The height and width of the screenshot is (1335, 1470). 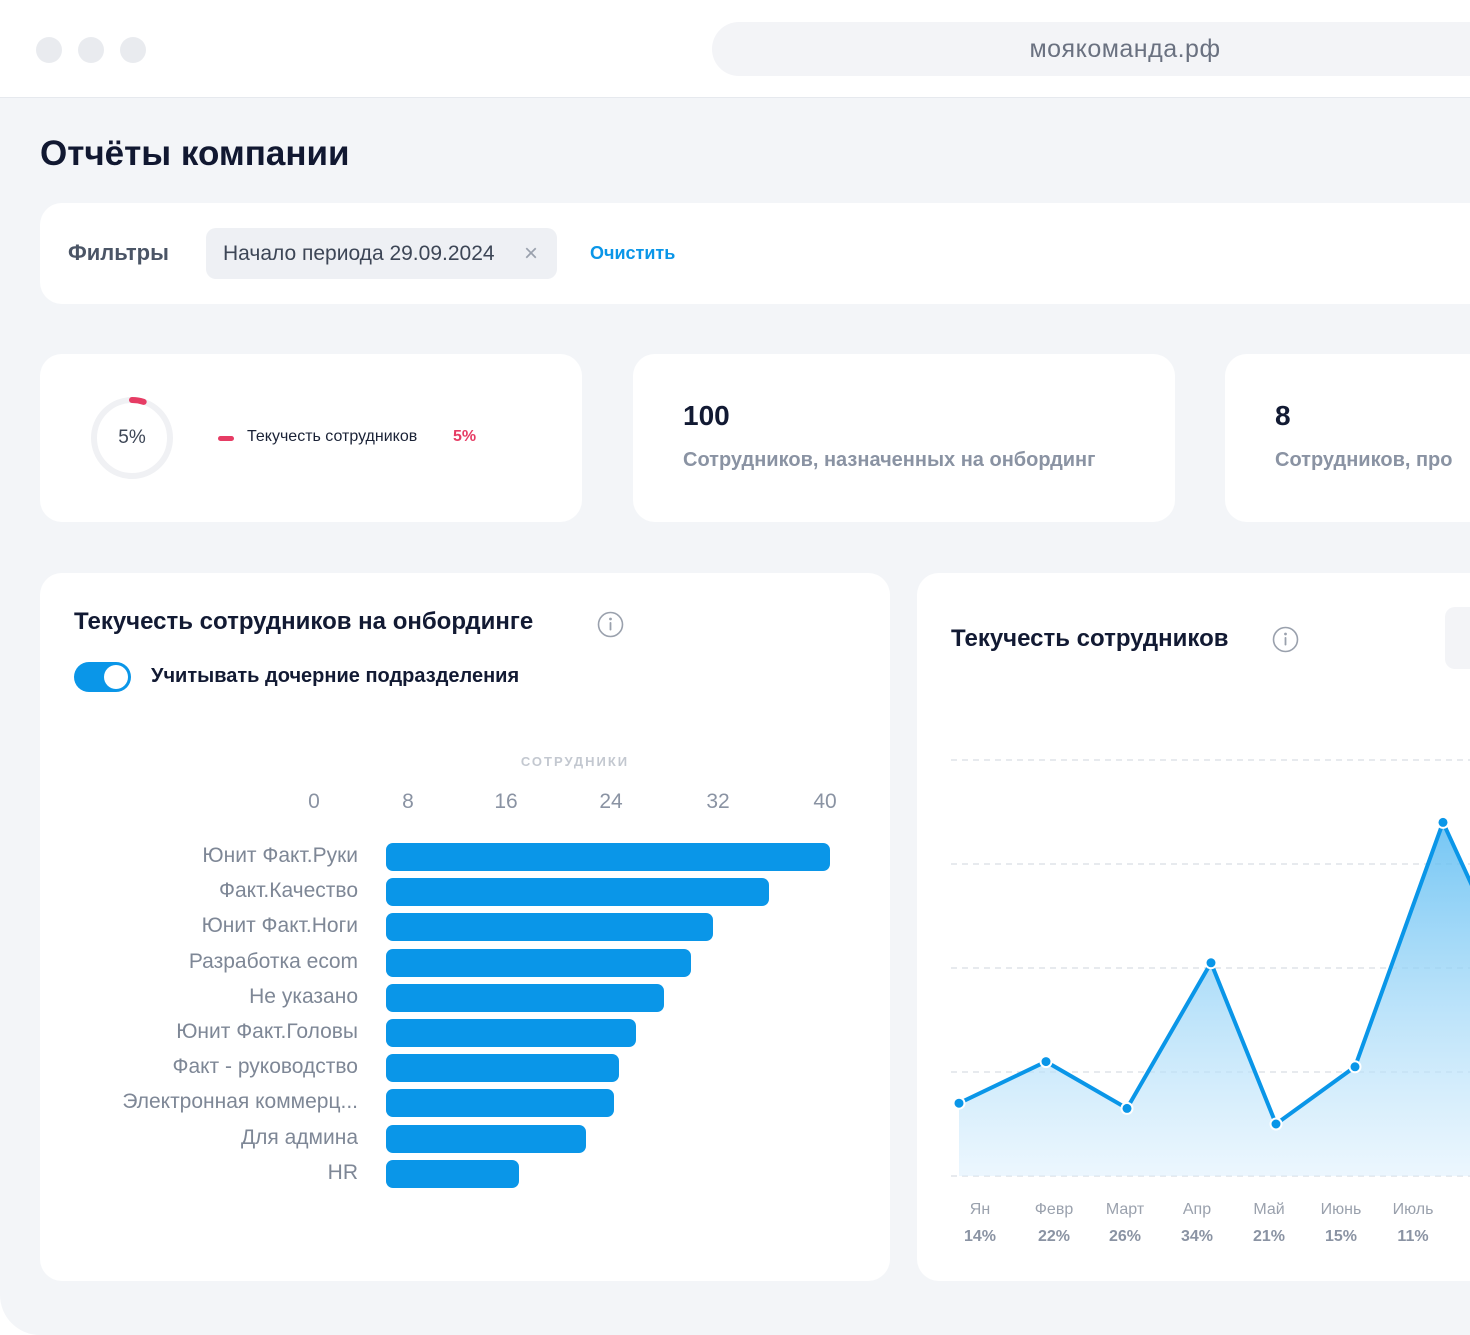 I want to click on include-subdivisions-toggle, so click(x=102, y=677).